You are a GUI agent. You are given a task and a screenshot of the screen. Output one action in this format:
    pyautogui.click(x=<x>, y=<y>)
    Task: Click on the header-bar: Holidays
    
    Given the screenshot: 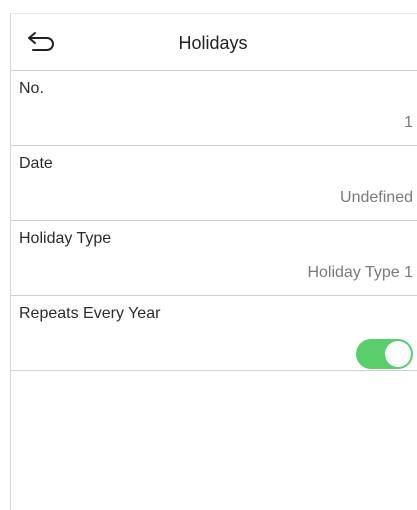 What is the action you would take?
    pyautogui.click(x=214, y=42)
    